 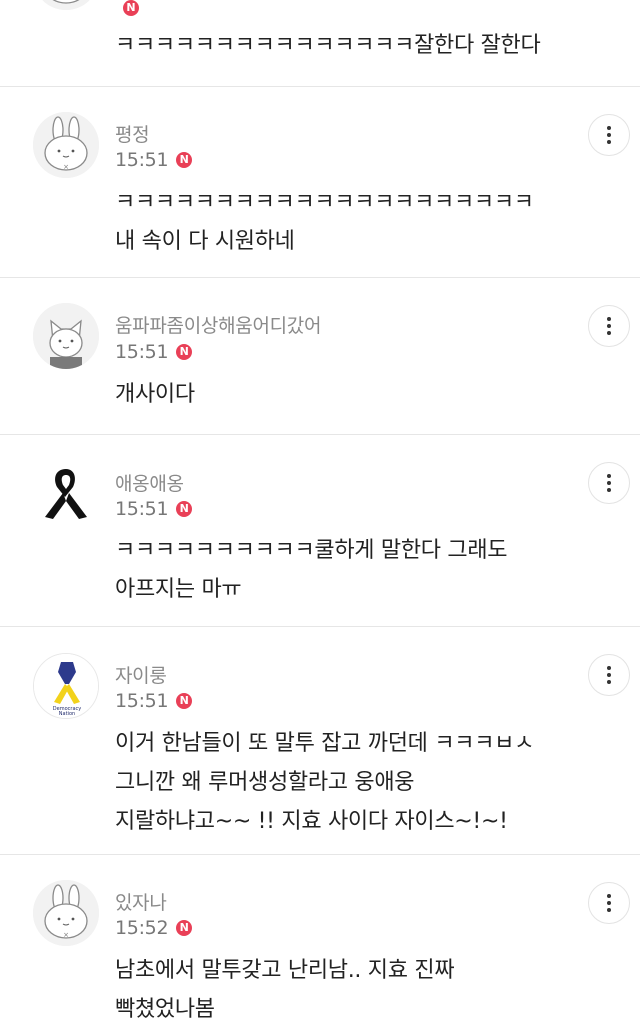 I want to click on comment-time: 15:52, so click(x=142, y=928).